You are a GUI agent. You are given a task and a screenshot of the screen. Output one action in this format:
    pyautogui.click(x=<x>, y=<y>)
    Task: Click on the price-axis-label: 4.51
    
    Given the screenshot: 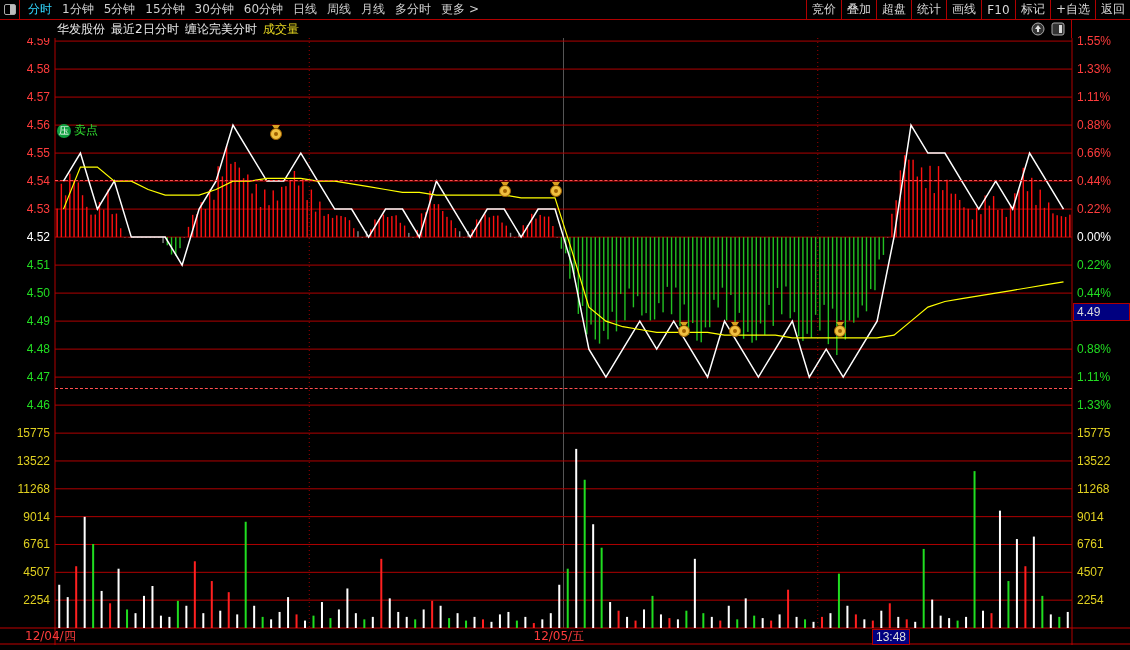 What is the action you would take?
    pyautogui.click(x=38, y=265)
    